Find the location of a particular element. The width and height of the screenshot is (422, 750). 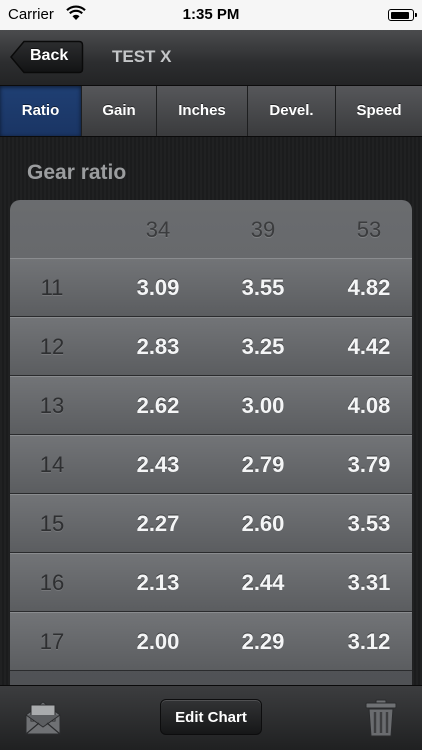

table-row: 13 2.62 3.00 4.08 is located at coordinates (211, 405).